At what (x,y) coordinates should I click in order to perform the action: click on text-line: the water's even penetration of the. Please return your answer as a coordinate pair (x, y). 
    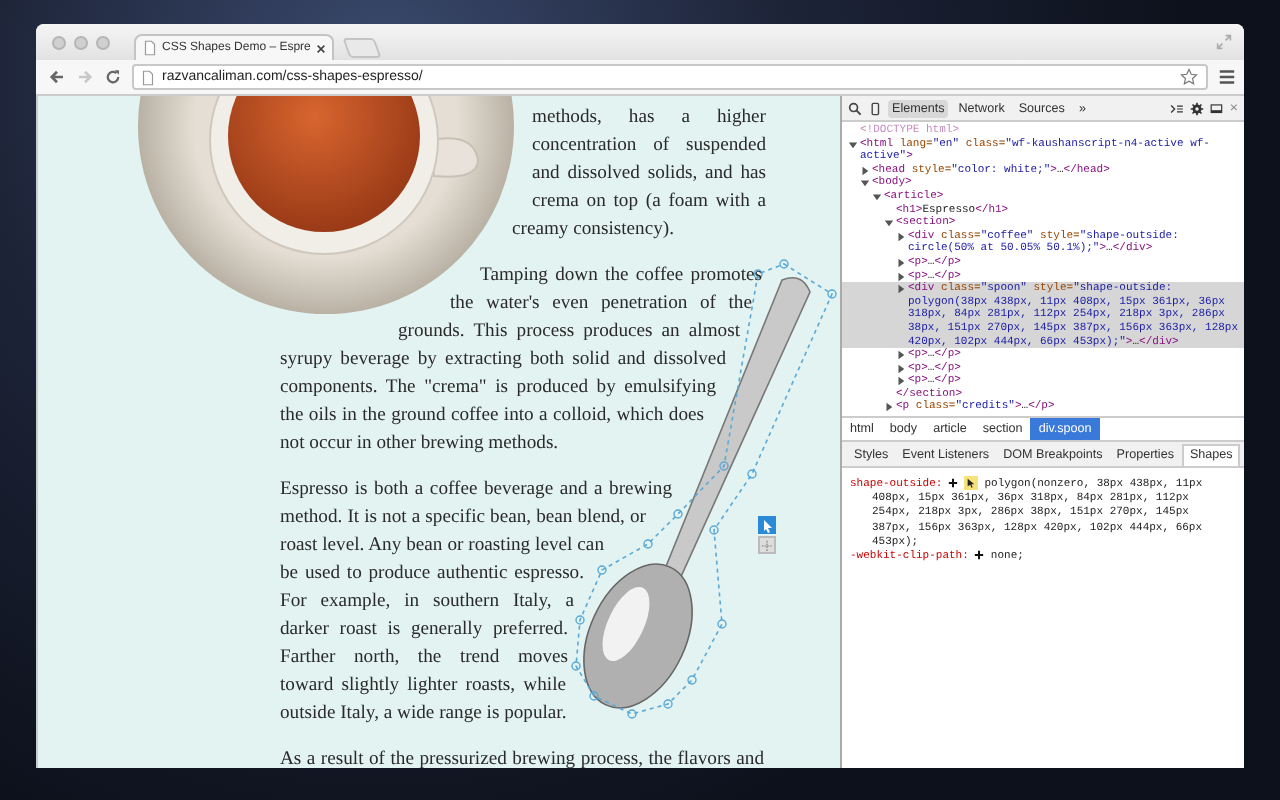
    Looking at the image, I should click on (601, 304).